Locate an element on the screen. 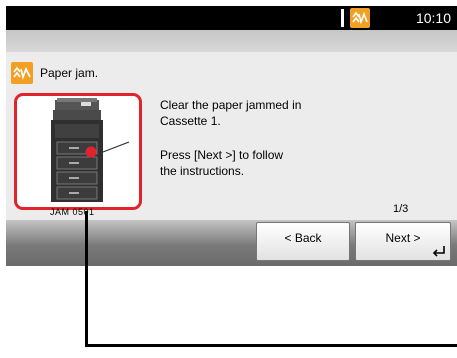 The height and width of the screenshot is (358, 457). next-button-label: Next > is located at coordinates (403, 238).